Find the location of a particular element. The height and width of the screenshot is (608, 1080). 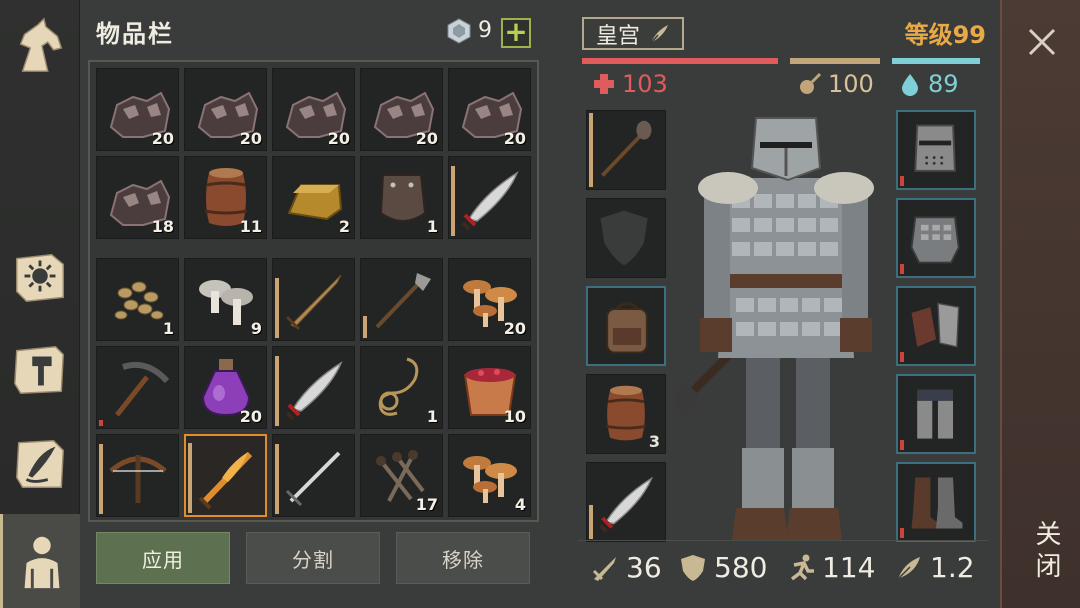

item-count: 9 is located at coordinates (256, 328).